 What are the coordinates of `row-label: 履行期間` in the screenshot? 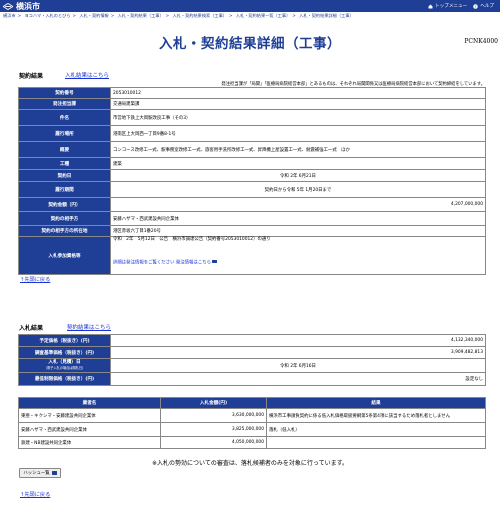 It's located at (64, 189).